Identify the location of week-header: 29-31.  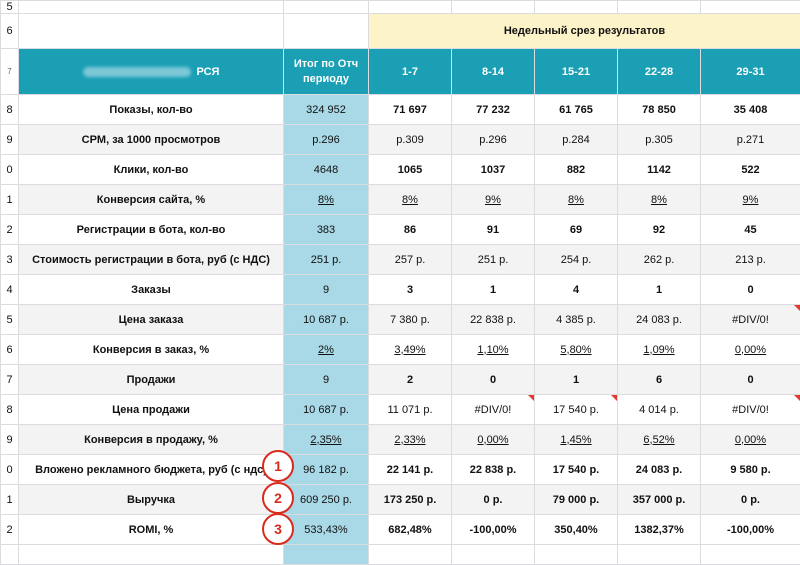
(750, 72).